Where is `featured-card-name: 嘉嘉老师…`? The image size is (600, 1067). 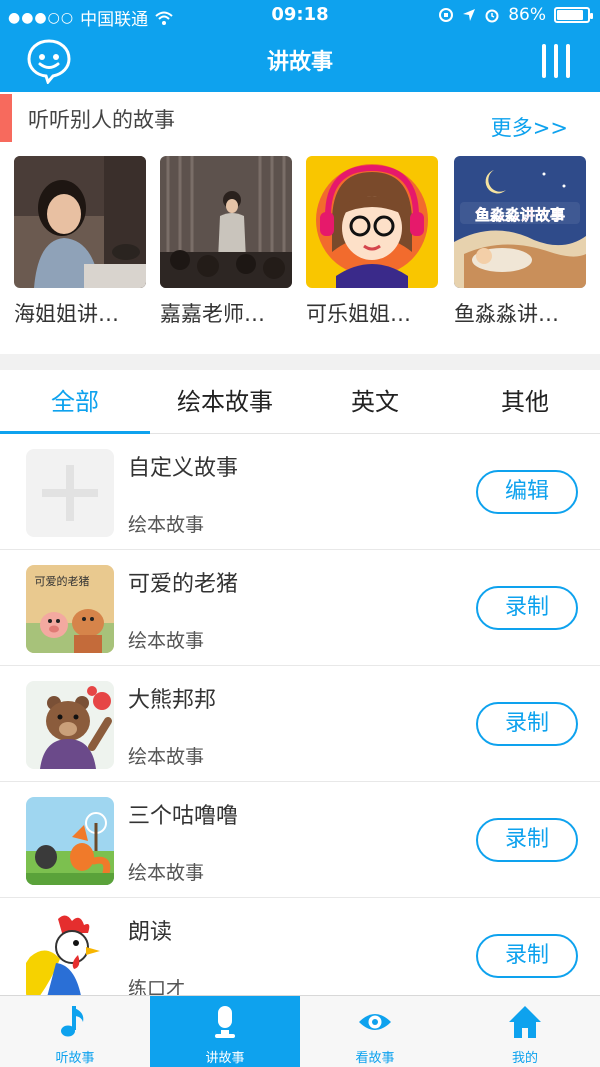 featured-card-name: 嘉嘉老师… is located at coordinates (212, 314).